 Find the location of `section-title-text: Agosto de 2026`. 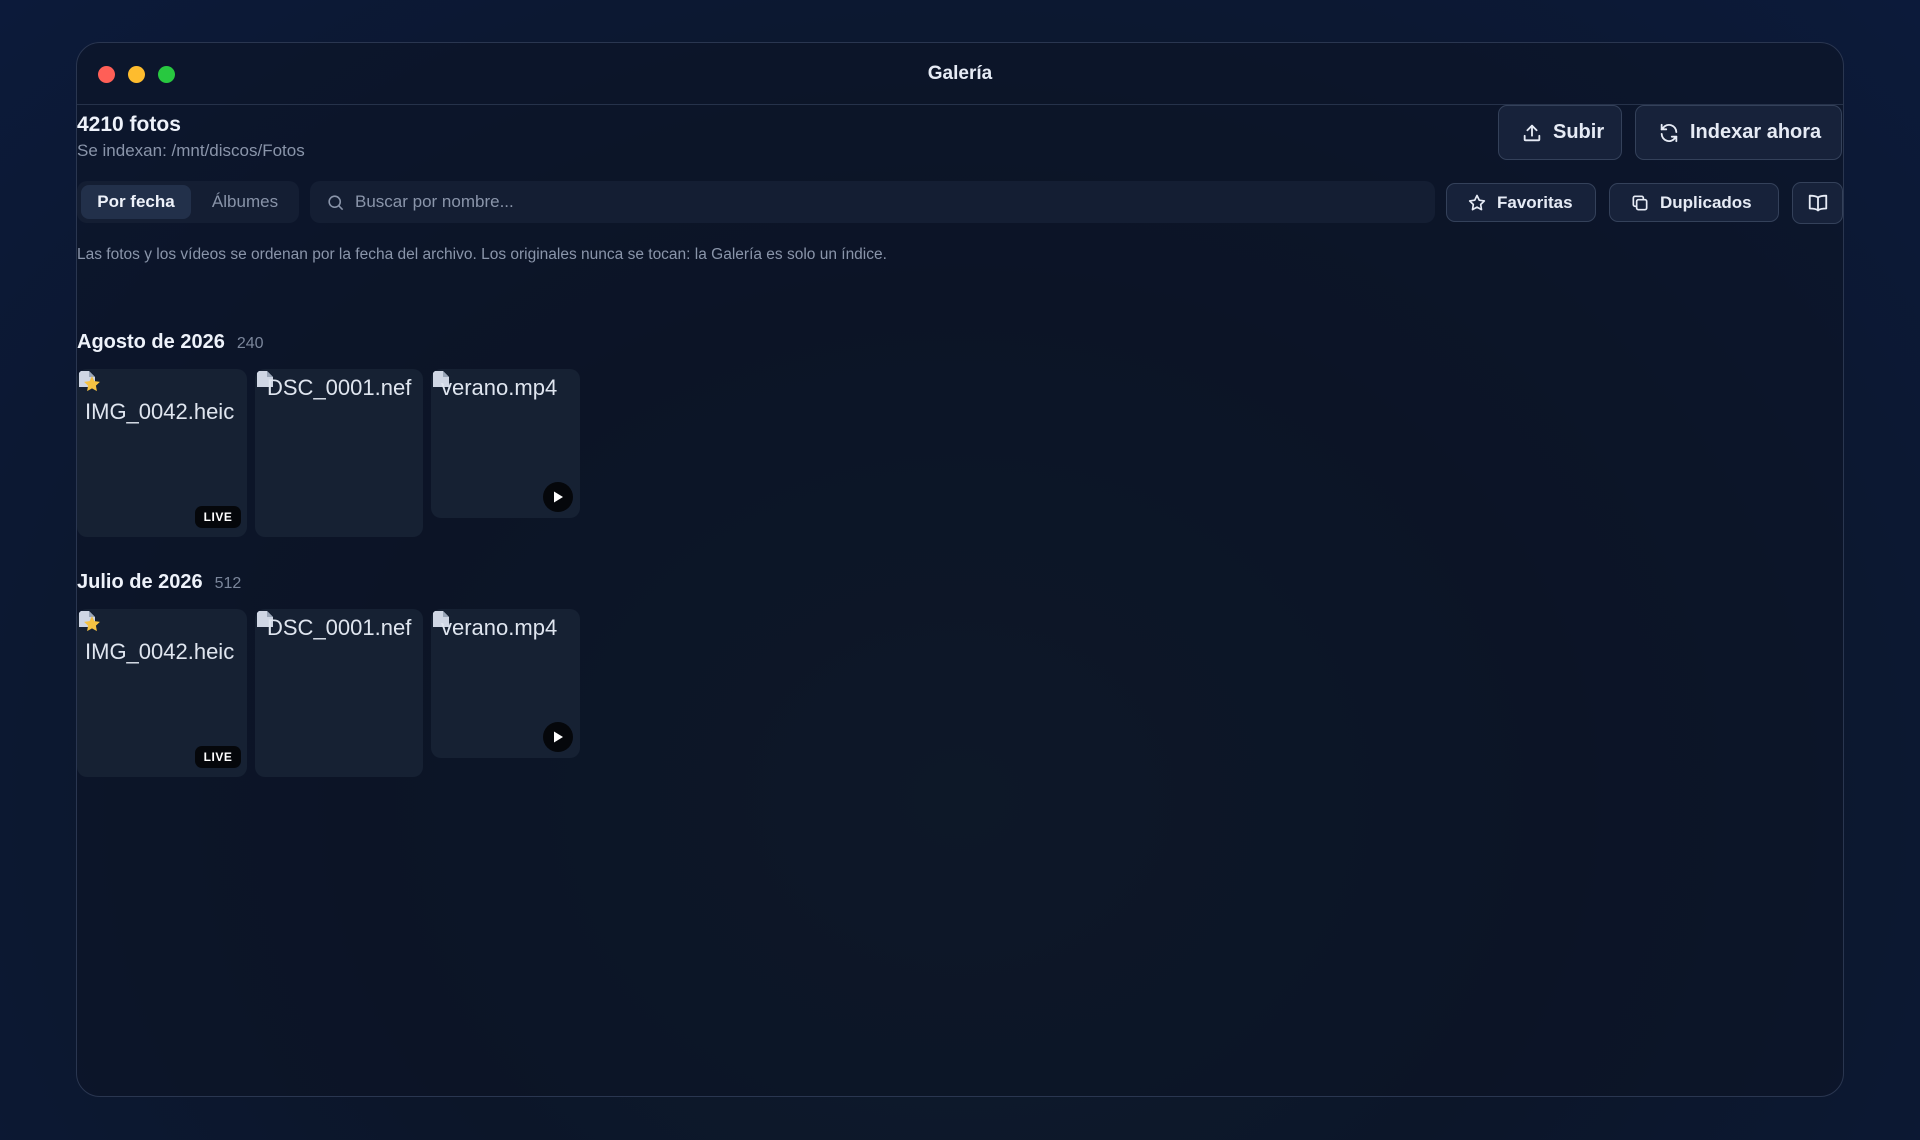

section-title-text: Agosto de 2026 is located at coordinates (151, 342).